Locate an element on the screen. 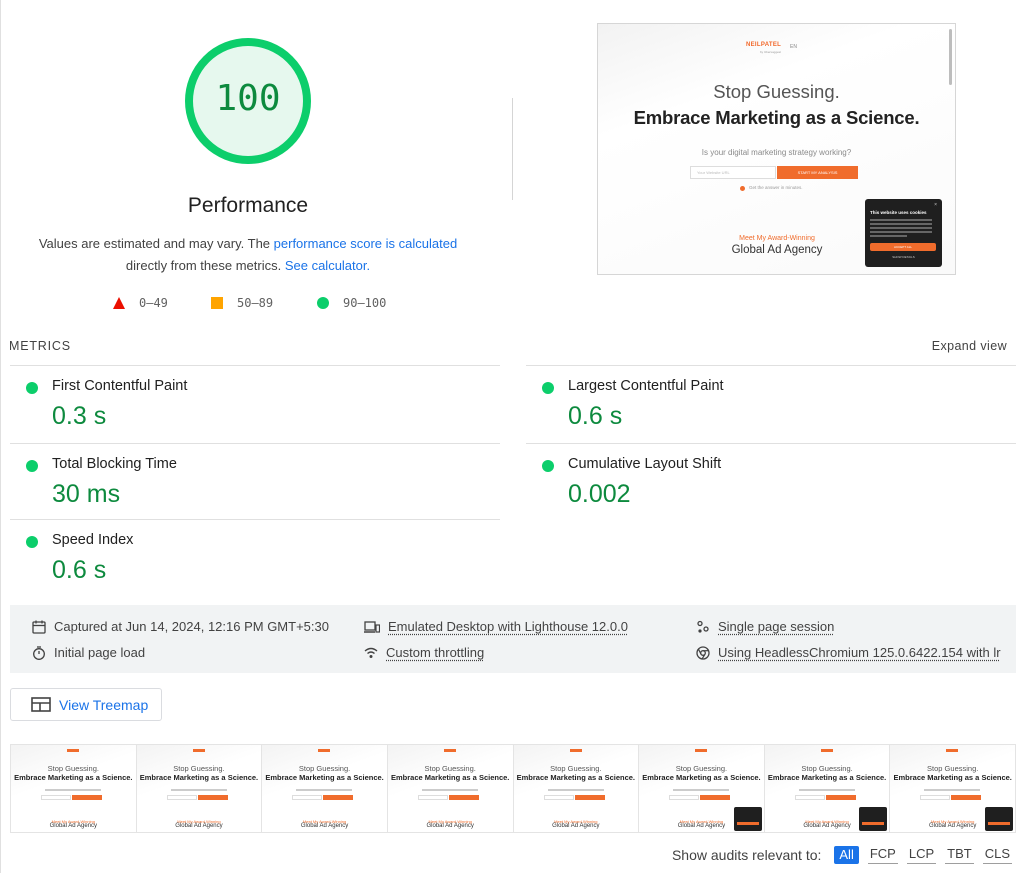 The image size is (1024, 873). filter-fcp: FCP is located at coordinates (882, 854).